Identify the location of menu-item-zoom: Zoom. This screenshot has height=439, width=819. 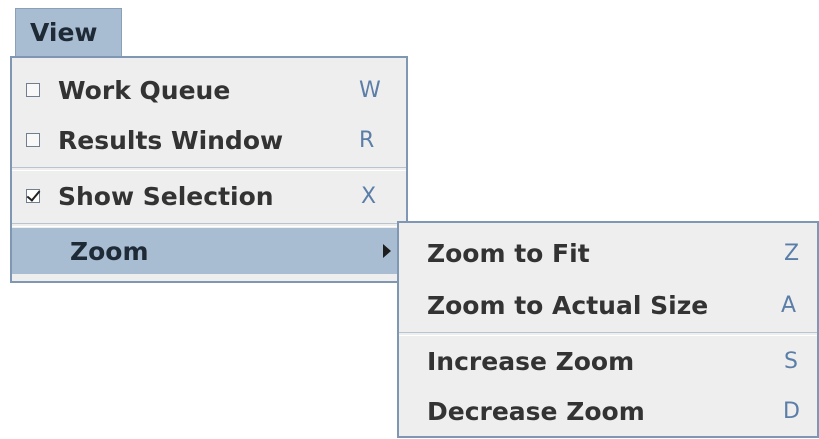
(209, 251).